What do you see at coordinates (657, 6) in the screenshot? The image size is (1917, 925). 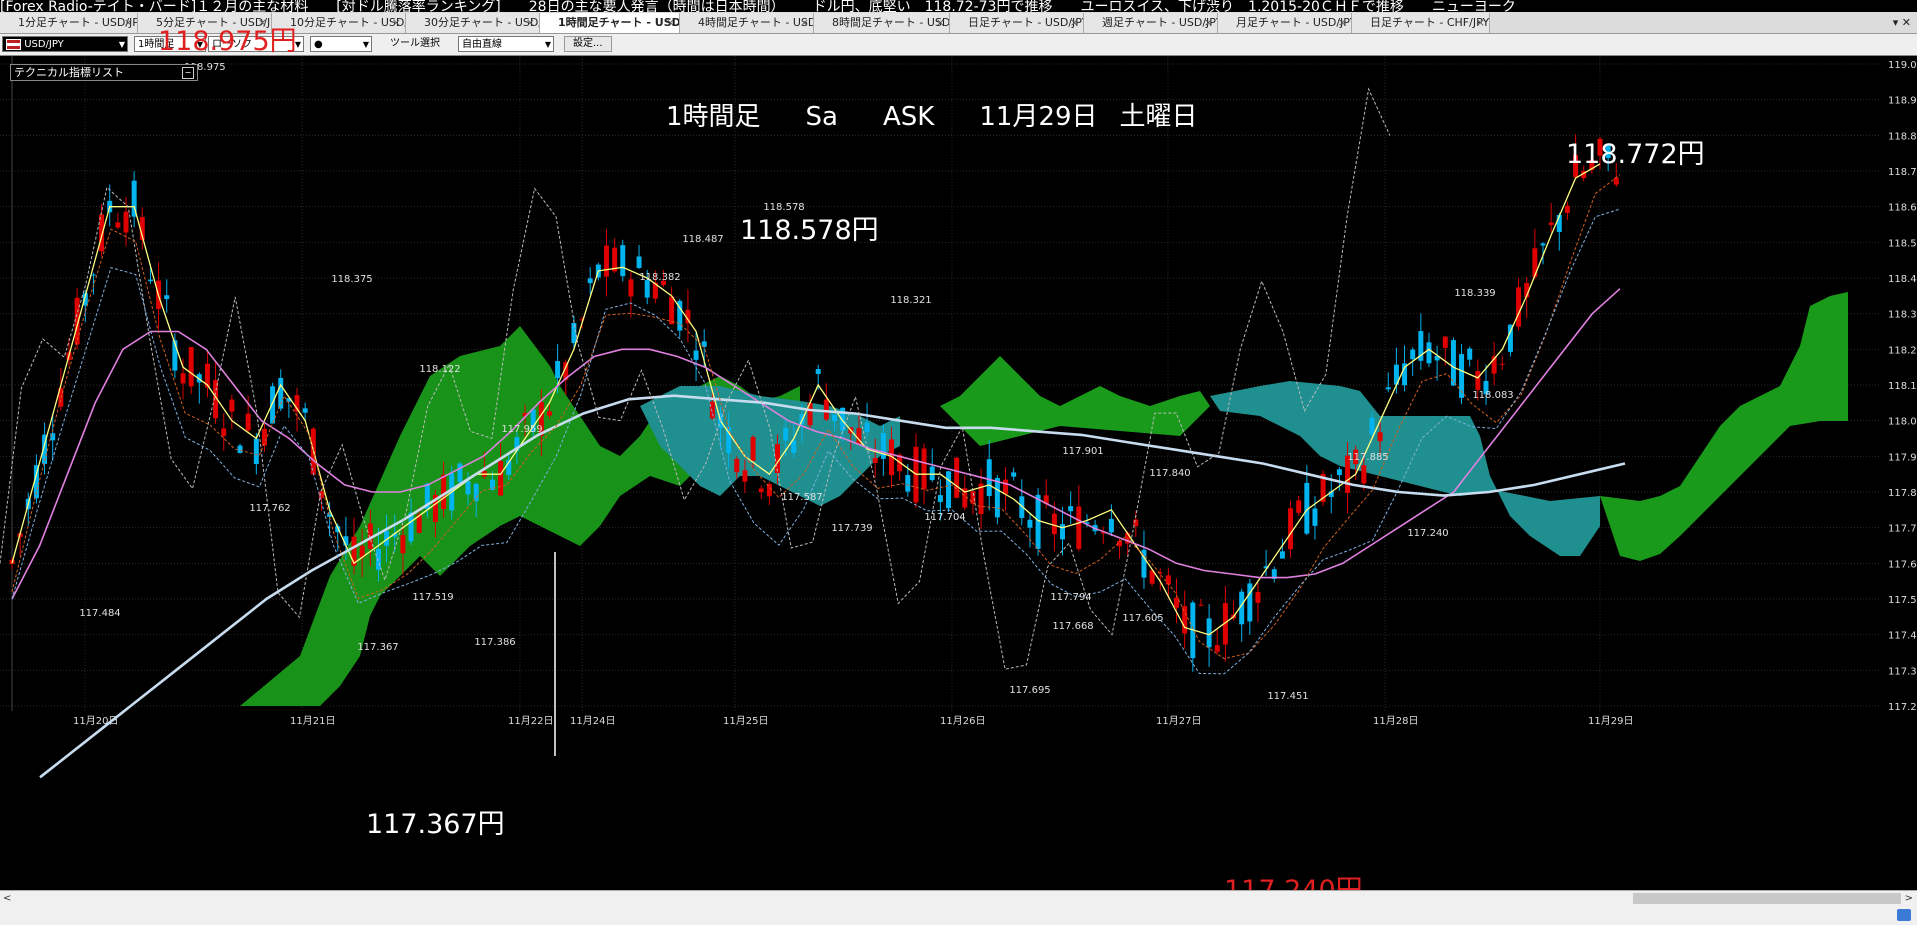 I see `ticker-item: 28日の主な要人発言（時間は日本時間）` at bounding box center [657, 6].